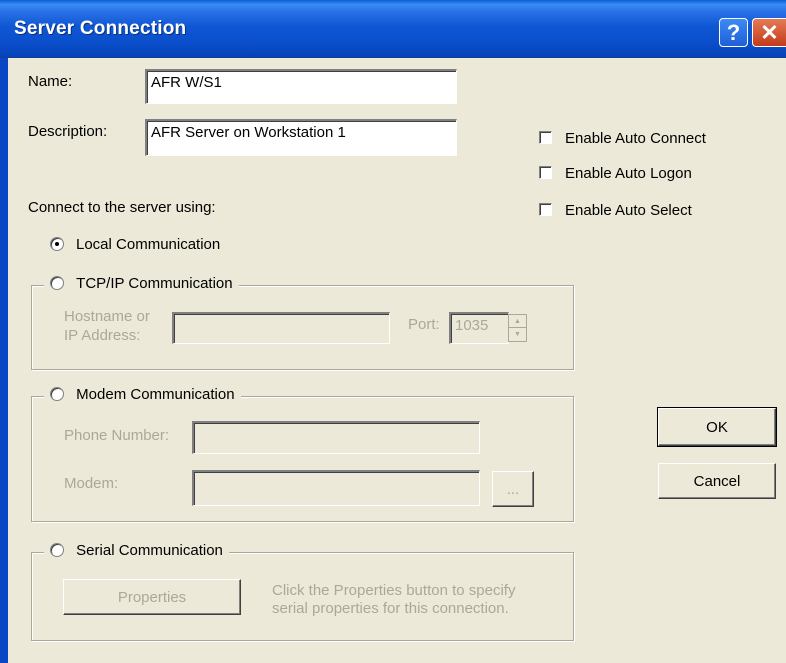 The width and height of the screenshot is (786, 663). I want to click on tcpip-legend: TCP/IP Communication, so click(141, 283).